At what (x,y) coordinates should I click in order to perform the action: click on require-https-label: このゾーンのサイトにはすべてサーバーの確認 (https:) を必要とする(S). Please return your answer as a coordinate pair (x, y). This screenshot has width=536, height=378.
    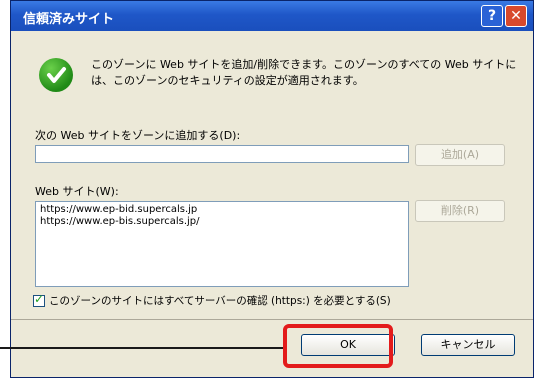
    Looking at the image, I should click on (220, 301).